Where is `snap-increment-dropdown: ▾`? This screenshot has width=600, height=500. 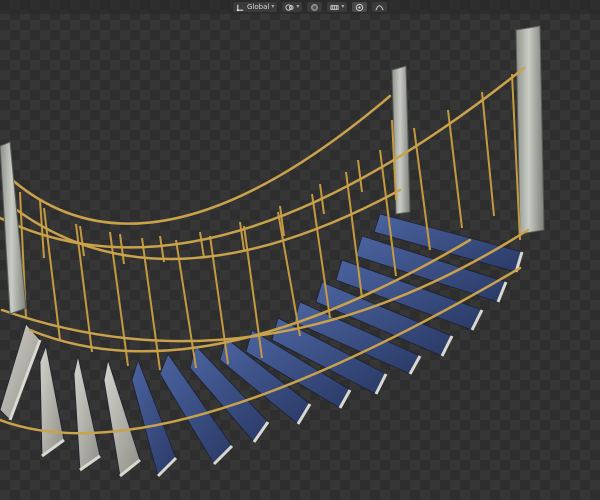 snap-increment-dropdown: ▾ is located at coordinates (337, 7).